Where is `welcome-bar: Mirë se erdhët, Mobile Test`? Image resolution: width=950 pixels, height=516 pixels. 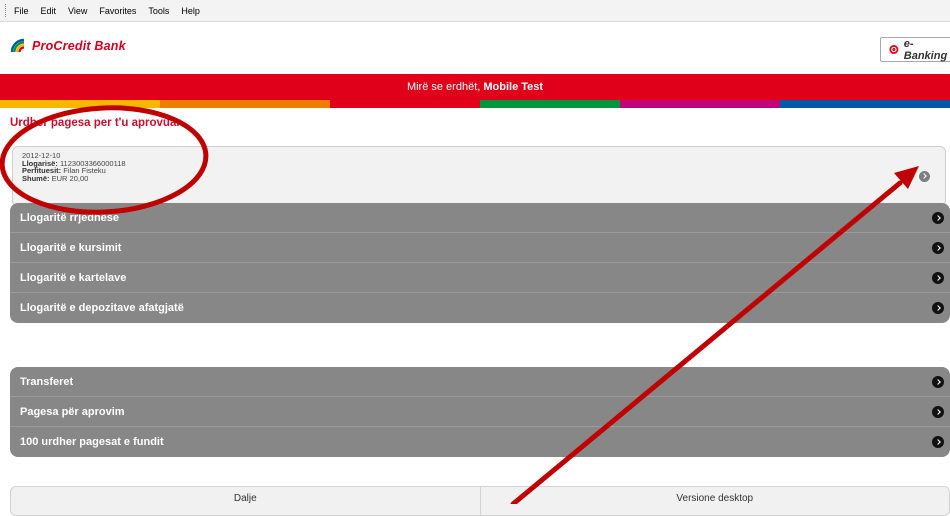
welcome-bar: Mirë se erdhët, Mobile Test is located at coordinates (475, 87).